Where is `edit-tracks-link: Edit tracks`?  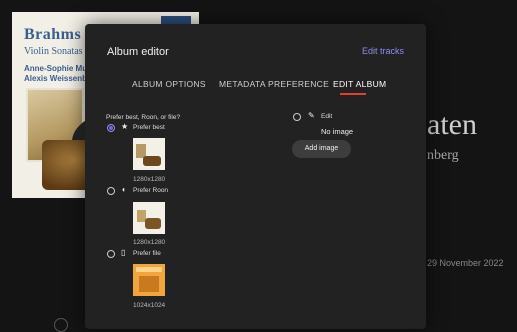
edit-tracks-link: Edit tracks is located at coordinates (383, 51).